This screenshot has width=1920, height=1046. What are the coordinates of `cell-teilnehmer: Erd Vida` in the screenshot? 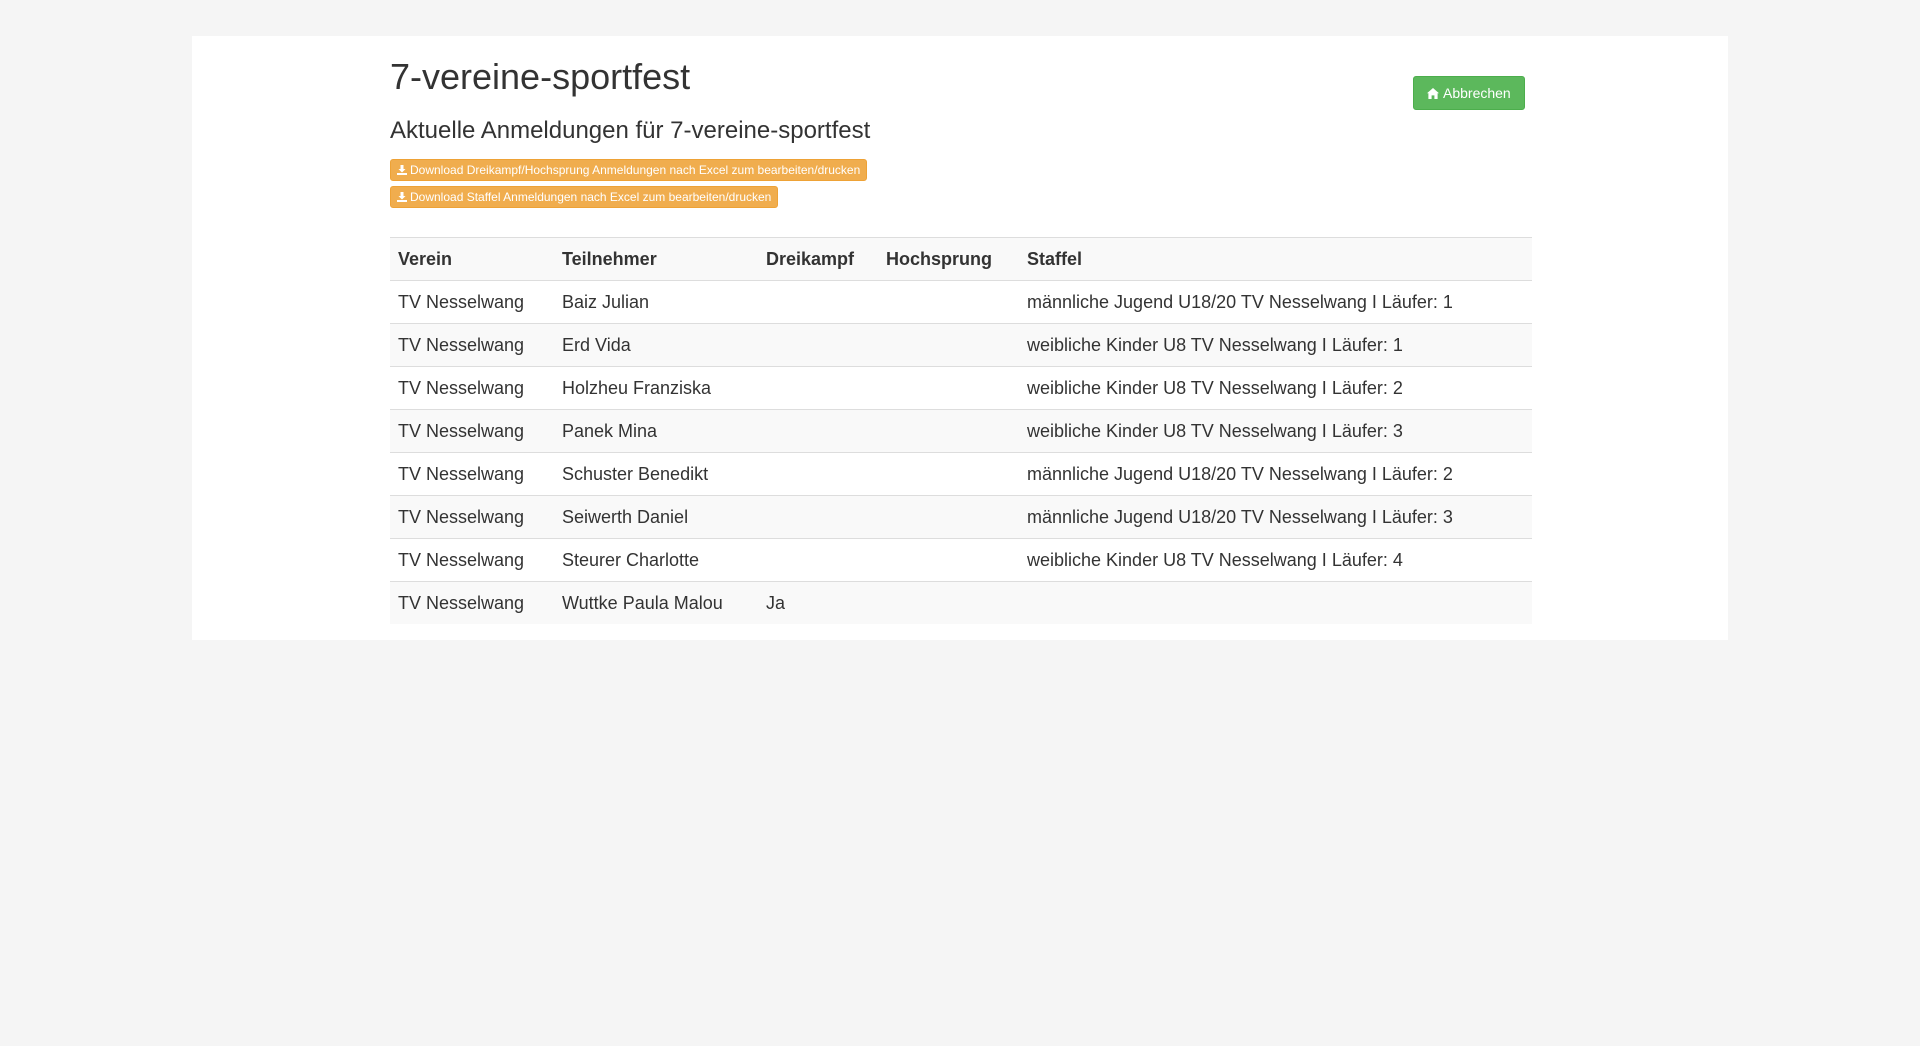 It's located at (656, 345).